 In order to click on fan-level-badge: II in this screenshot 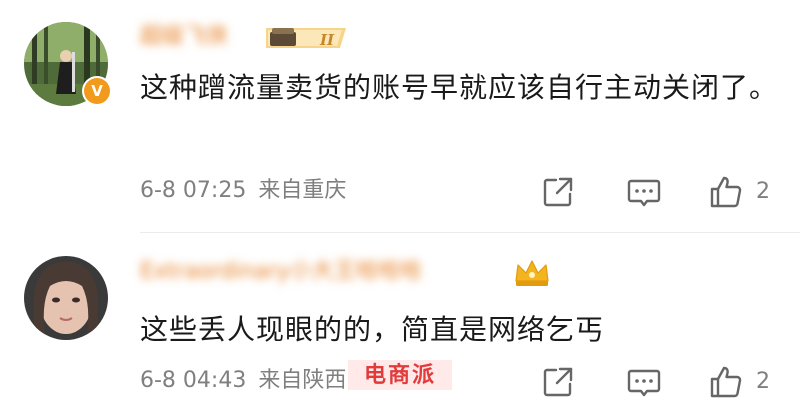, I will do `click(306, 38)`.